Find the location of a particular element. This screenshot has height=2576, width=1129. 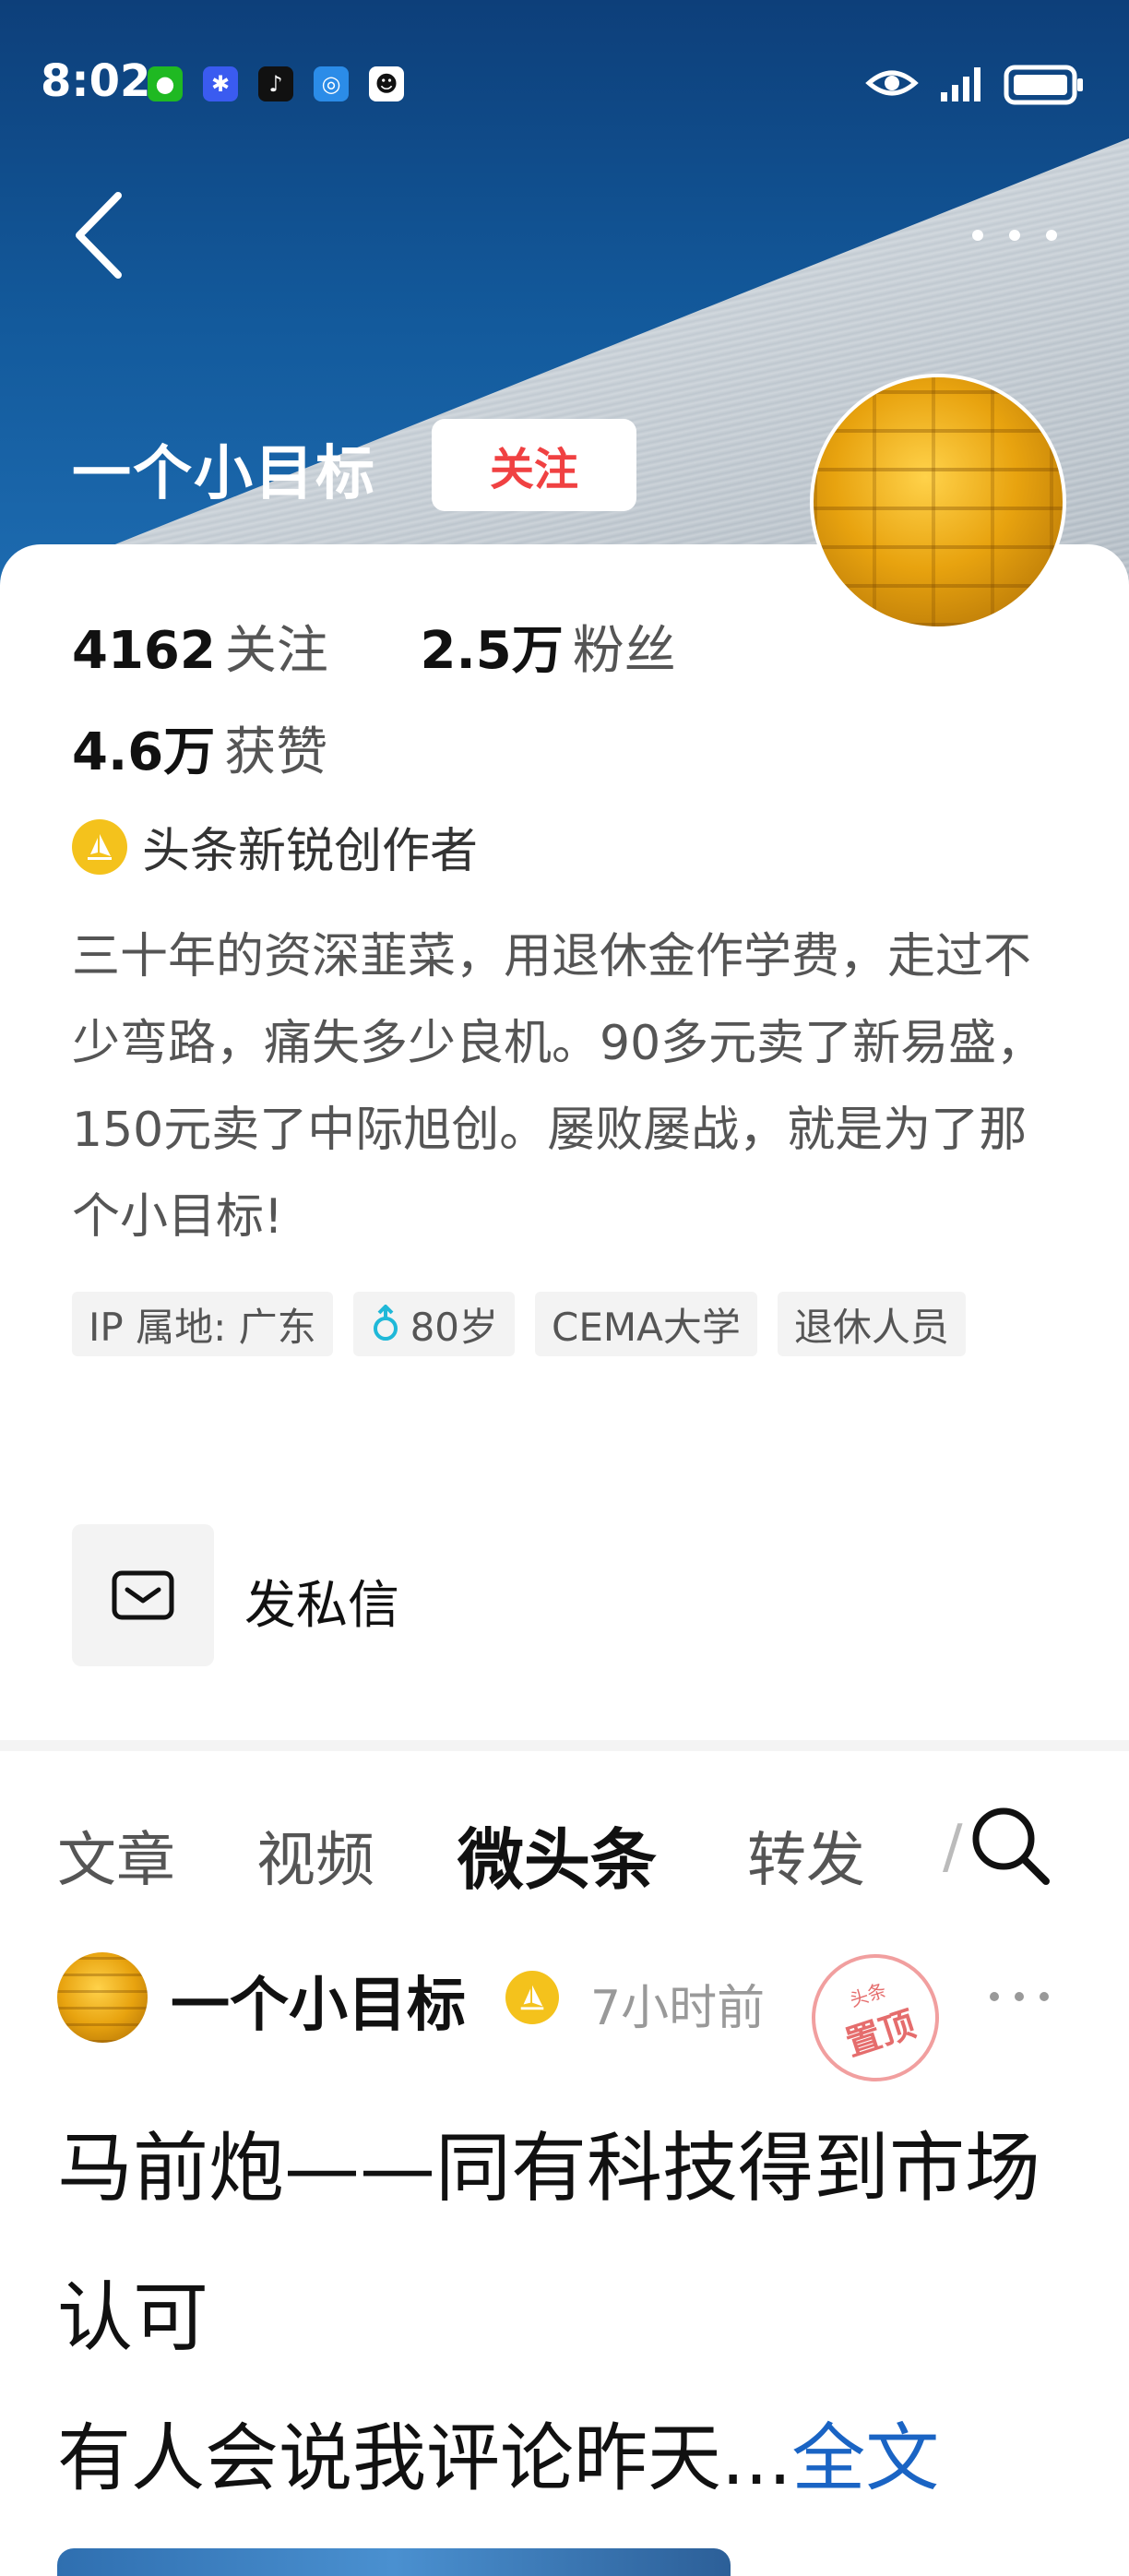

following-stat: 4162 关注 is located at coordinates (209, 651).